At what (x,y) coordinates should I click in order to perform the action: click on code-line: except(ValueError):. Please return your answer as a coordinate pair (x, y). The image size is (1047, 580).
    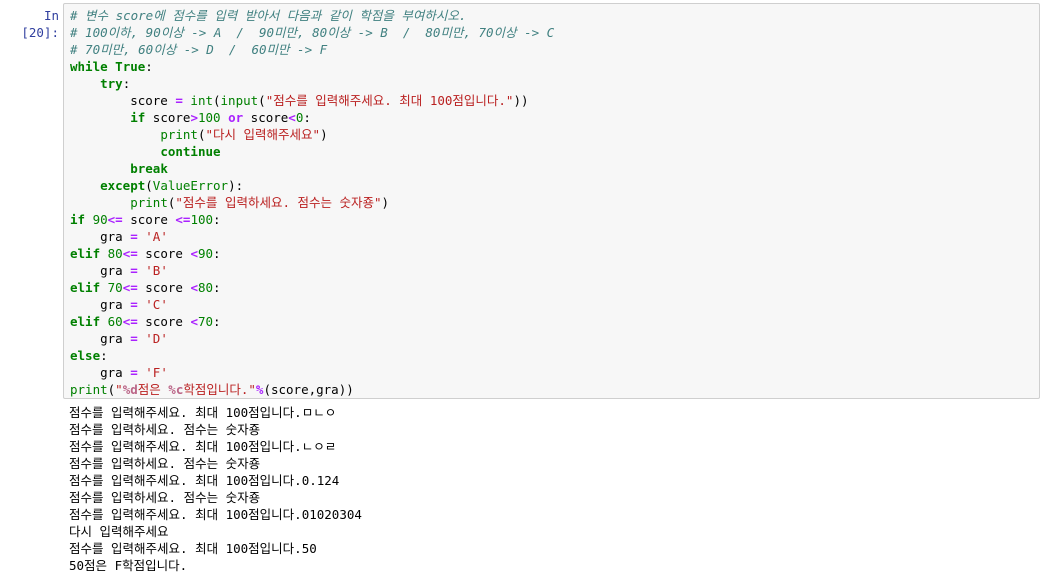
    Looking at the image, I should click on (312, 185).